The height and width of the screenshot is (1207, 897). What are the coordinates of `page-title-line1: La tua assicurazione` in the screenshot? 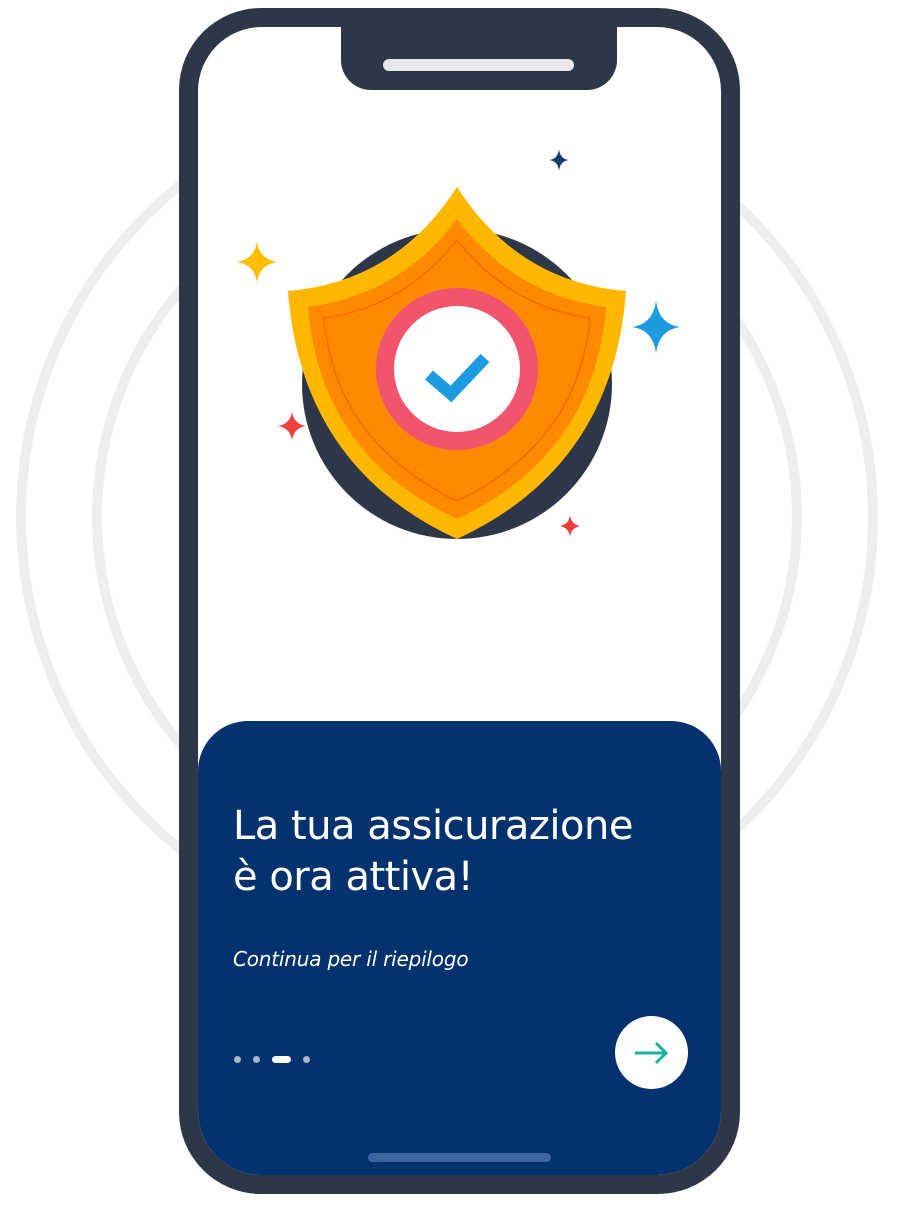 It's located at (433, 826).